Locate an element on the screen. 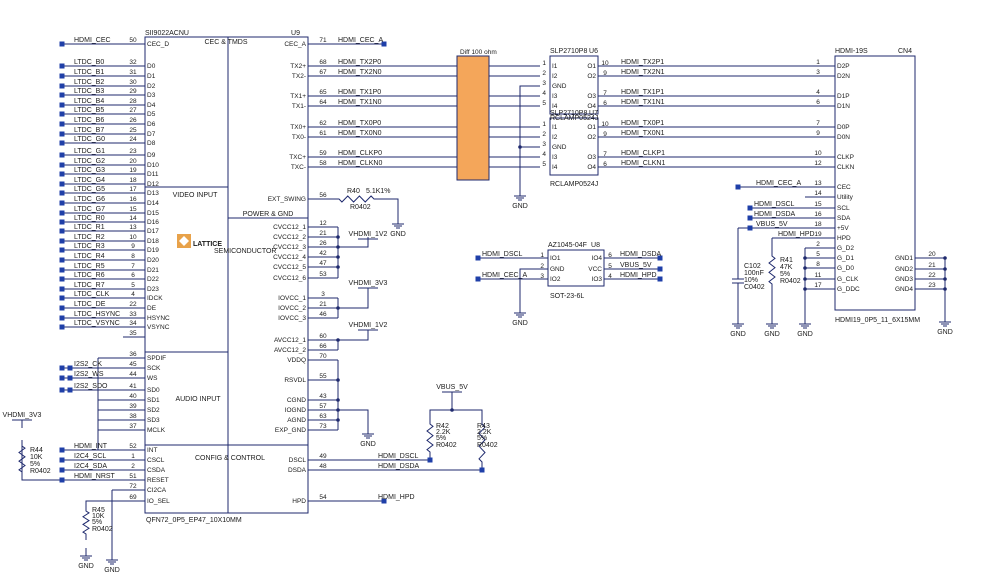 The height and width of the screenshot is (576, 998). u9-pin-name: D12 is located at coordinates (153, 184).